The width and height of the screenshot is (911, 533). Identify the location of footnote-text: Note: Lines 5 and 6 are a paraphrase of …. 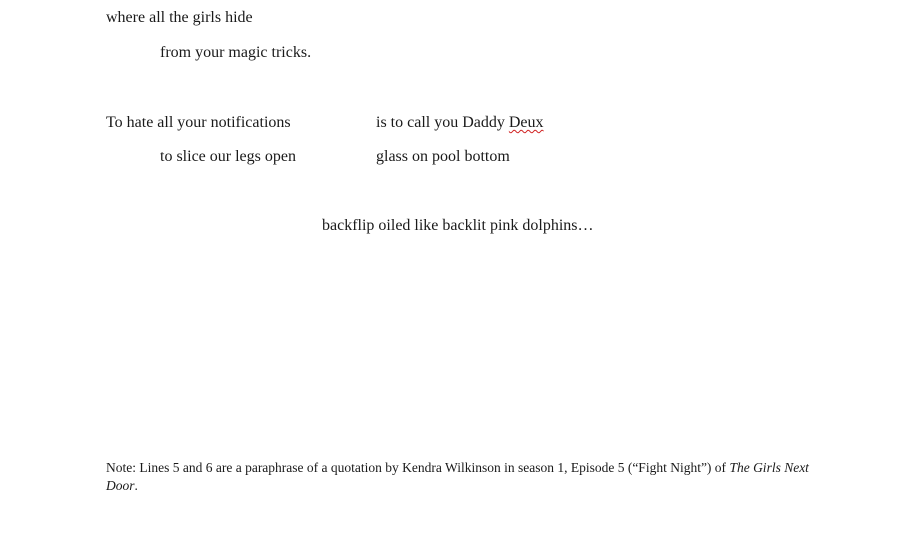
(418, 467).